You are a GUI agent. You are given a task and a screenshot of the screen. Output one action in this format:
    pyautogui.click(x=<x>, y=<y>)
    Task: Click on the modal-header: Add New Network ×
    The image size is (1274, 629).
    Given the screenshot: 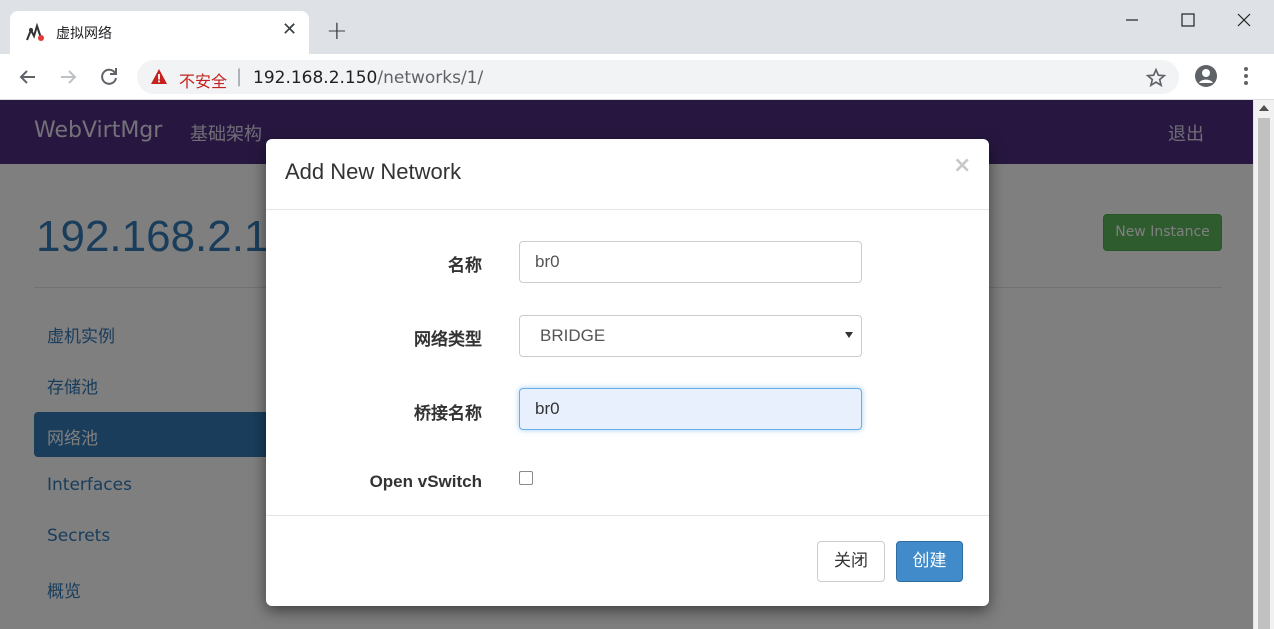 What is the action you would take?
    pyautogui.click(x=627, y=174)
    